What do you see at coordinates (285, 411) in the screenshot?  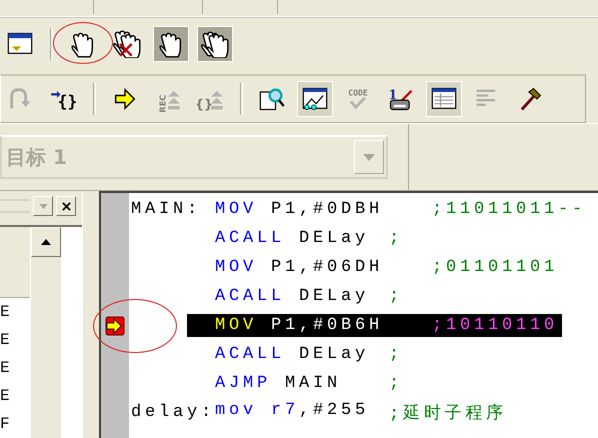 I see `register-name: r7` at bounding box center [285, 411].